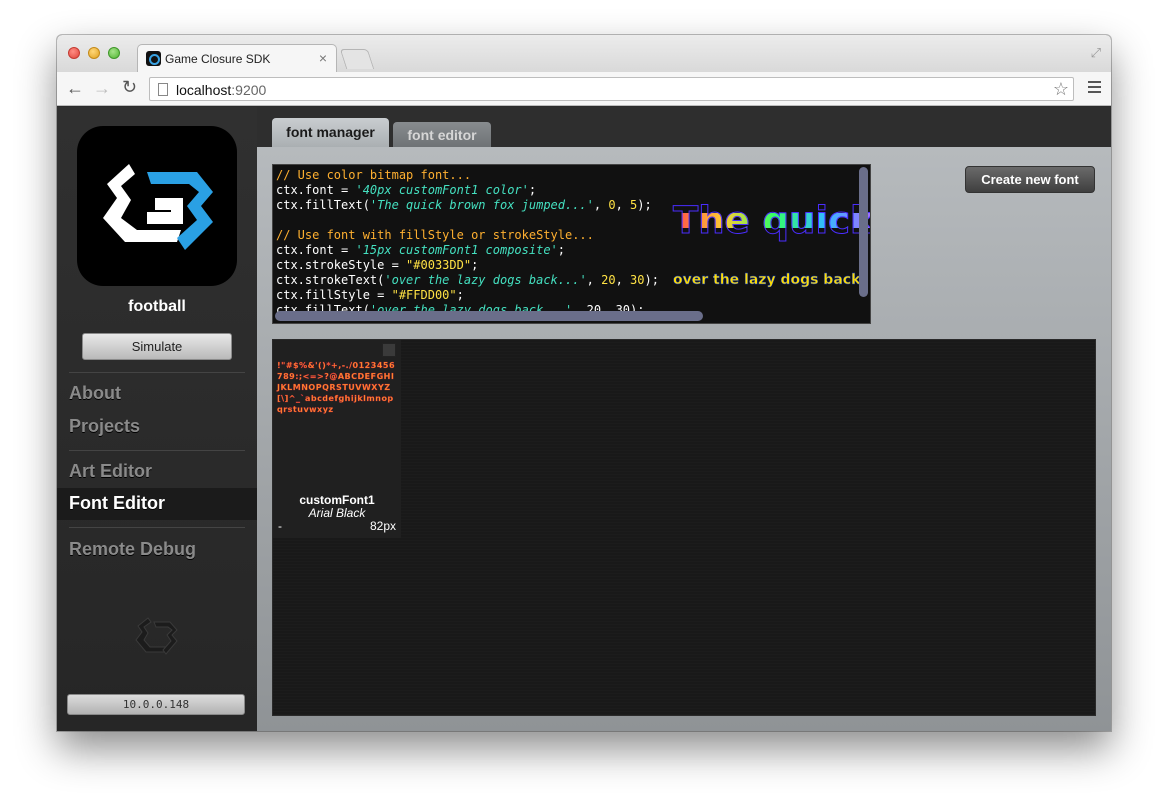  I want to click on code-number: 0, so click(612, 205).